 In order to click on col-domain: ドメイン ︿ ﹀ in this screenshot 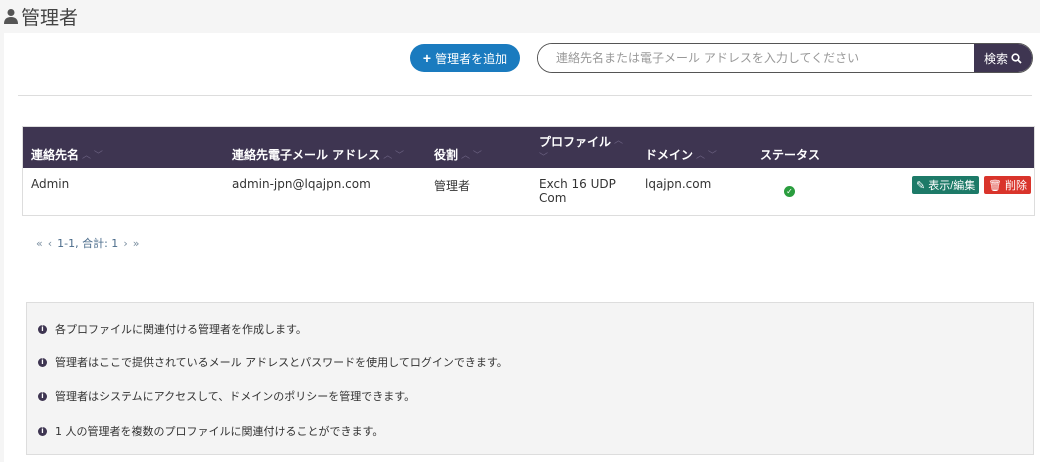, I will do `click(681, 154)`.